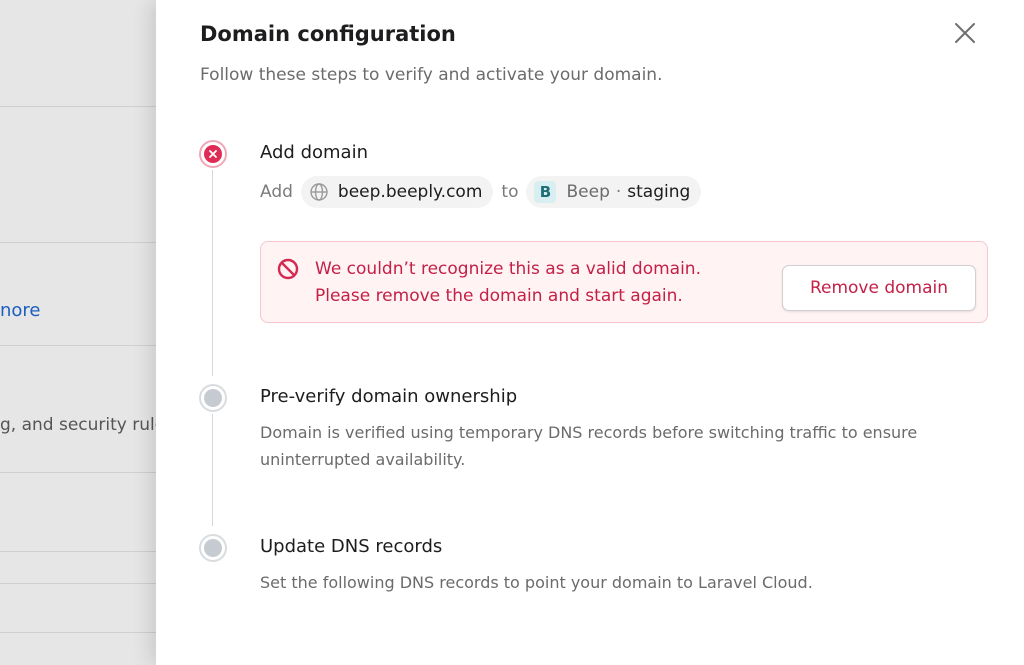 The image size is (1024, 665). I want to click on drawer-title: Domain configuration, so click(328, 34).